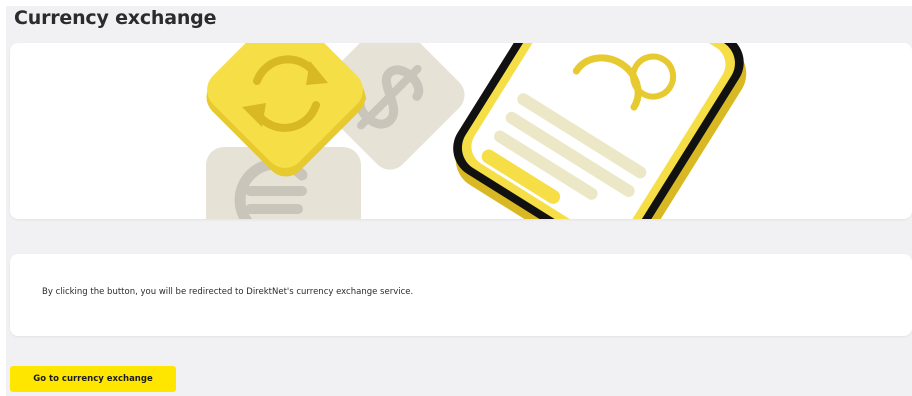  I want to click on page-title: Currency exchange, so click(115, 18).